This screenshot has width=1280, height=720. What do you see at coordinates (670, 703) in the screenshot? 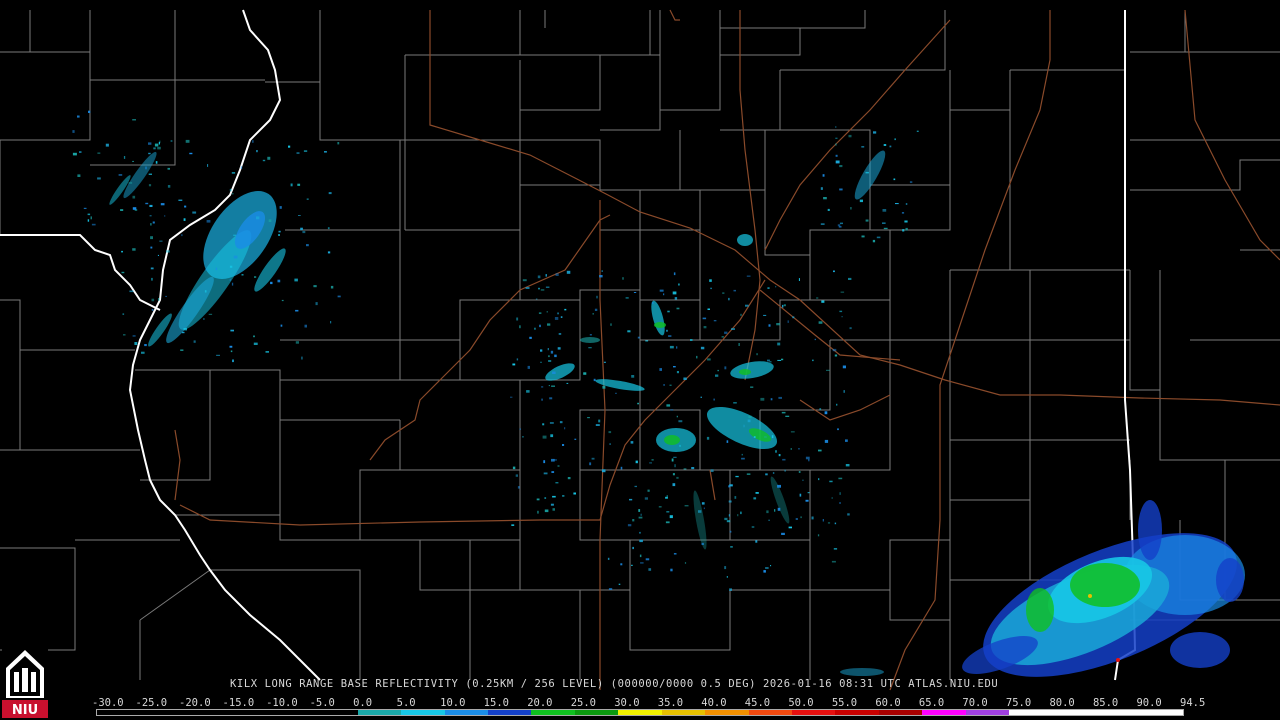
I see `colorbar-label: 35.0` at bounding box center [670, 703].